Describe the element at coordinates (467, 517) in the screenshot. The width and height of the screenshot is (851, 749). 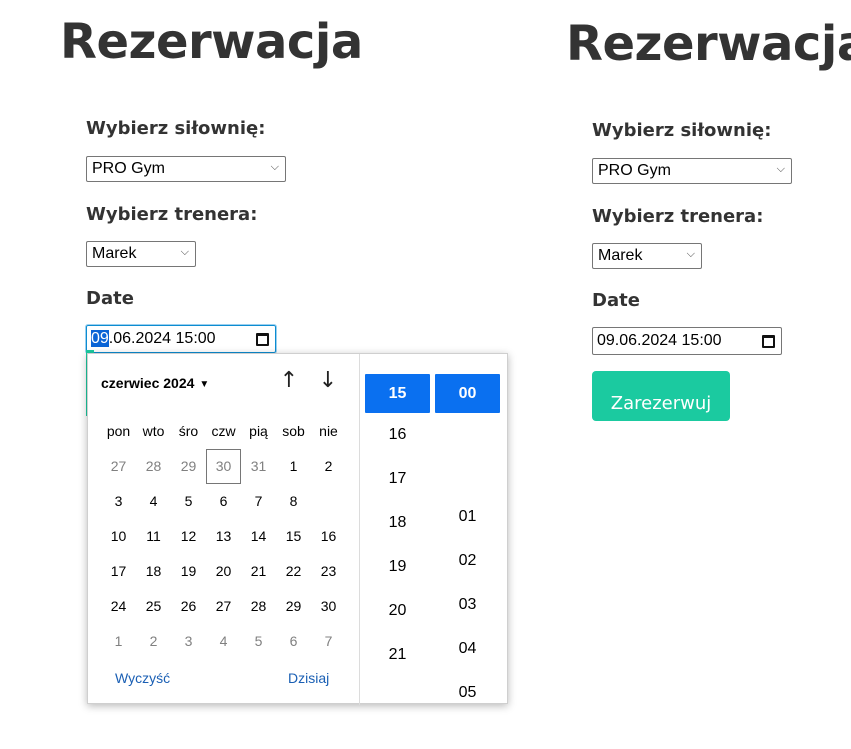
I see `minute-option: 01` at that location.